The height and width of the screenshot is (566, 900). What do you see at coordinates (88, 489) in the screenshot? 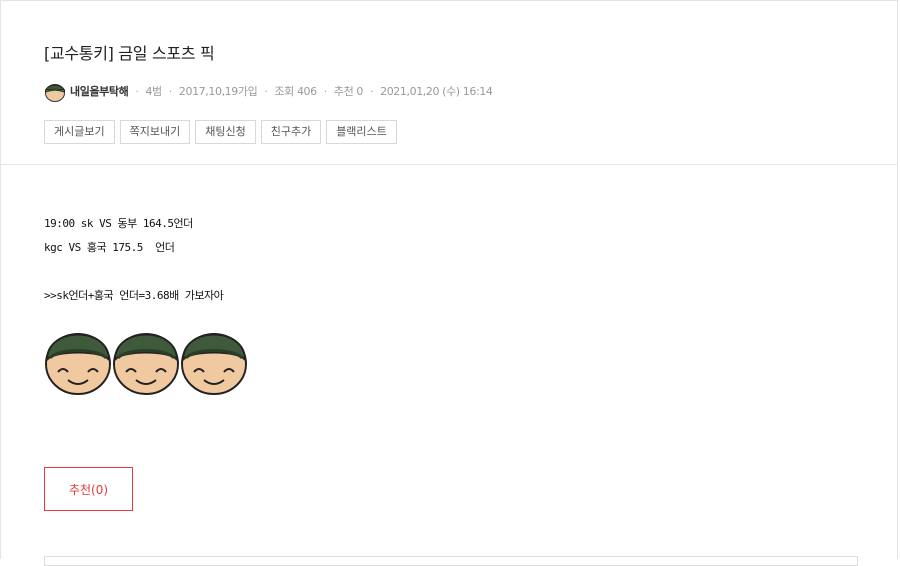
I see `recommend-button: 추천(0)` at bounding box center [88, 489].